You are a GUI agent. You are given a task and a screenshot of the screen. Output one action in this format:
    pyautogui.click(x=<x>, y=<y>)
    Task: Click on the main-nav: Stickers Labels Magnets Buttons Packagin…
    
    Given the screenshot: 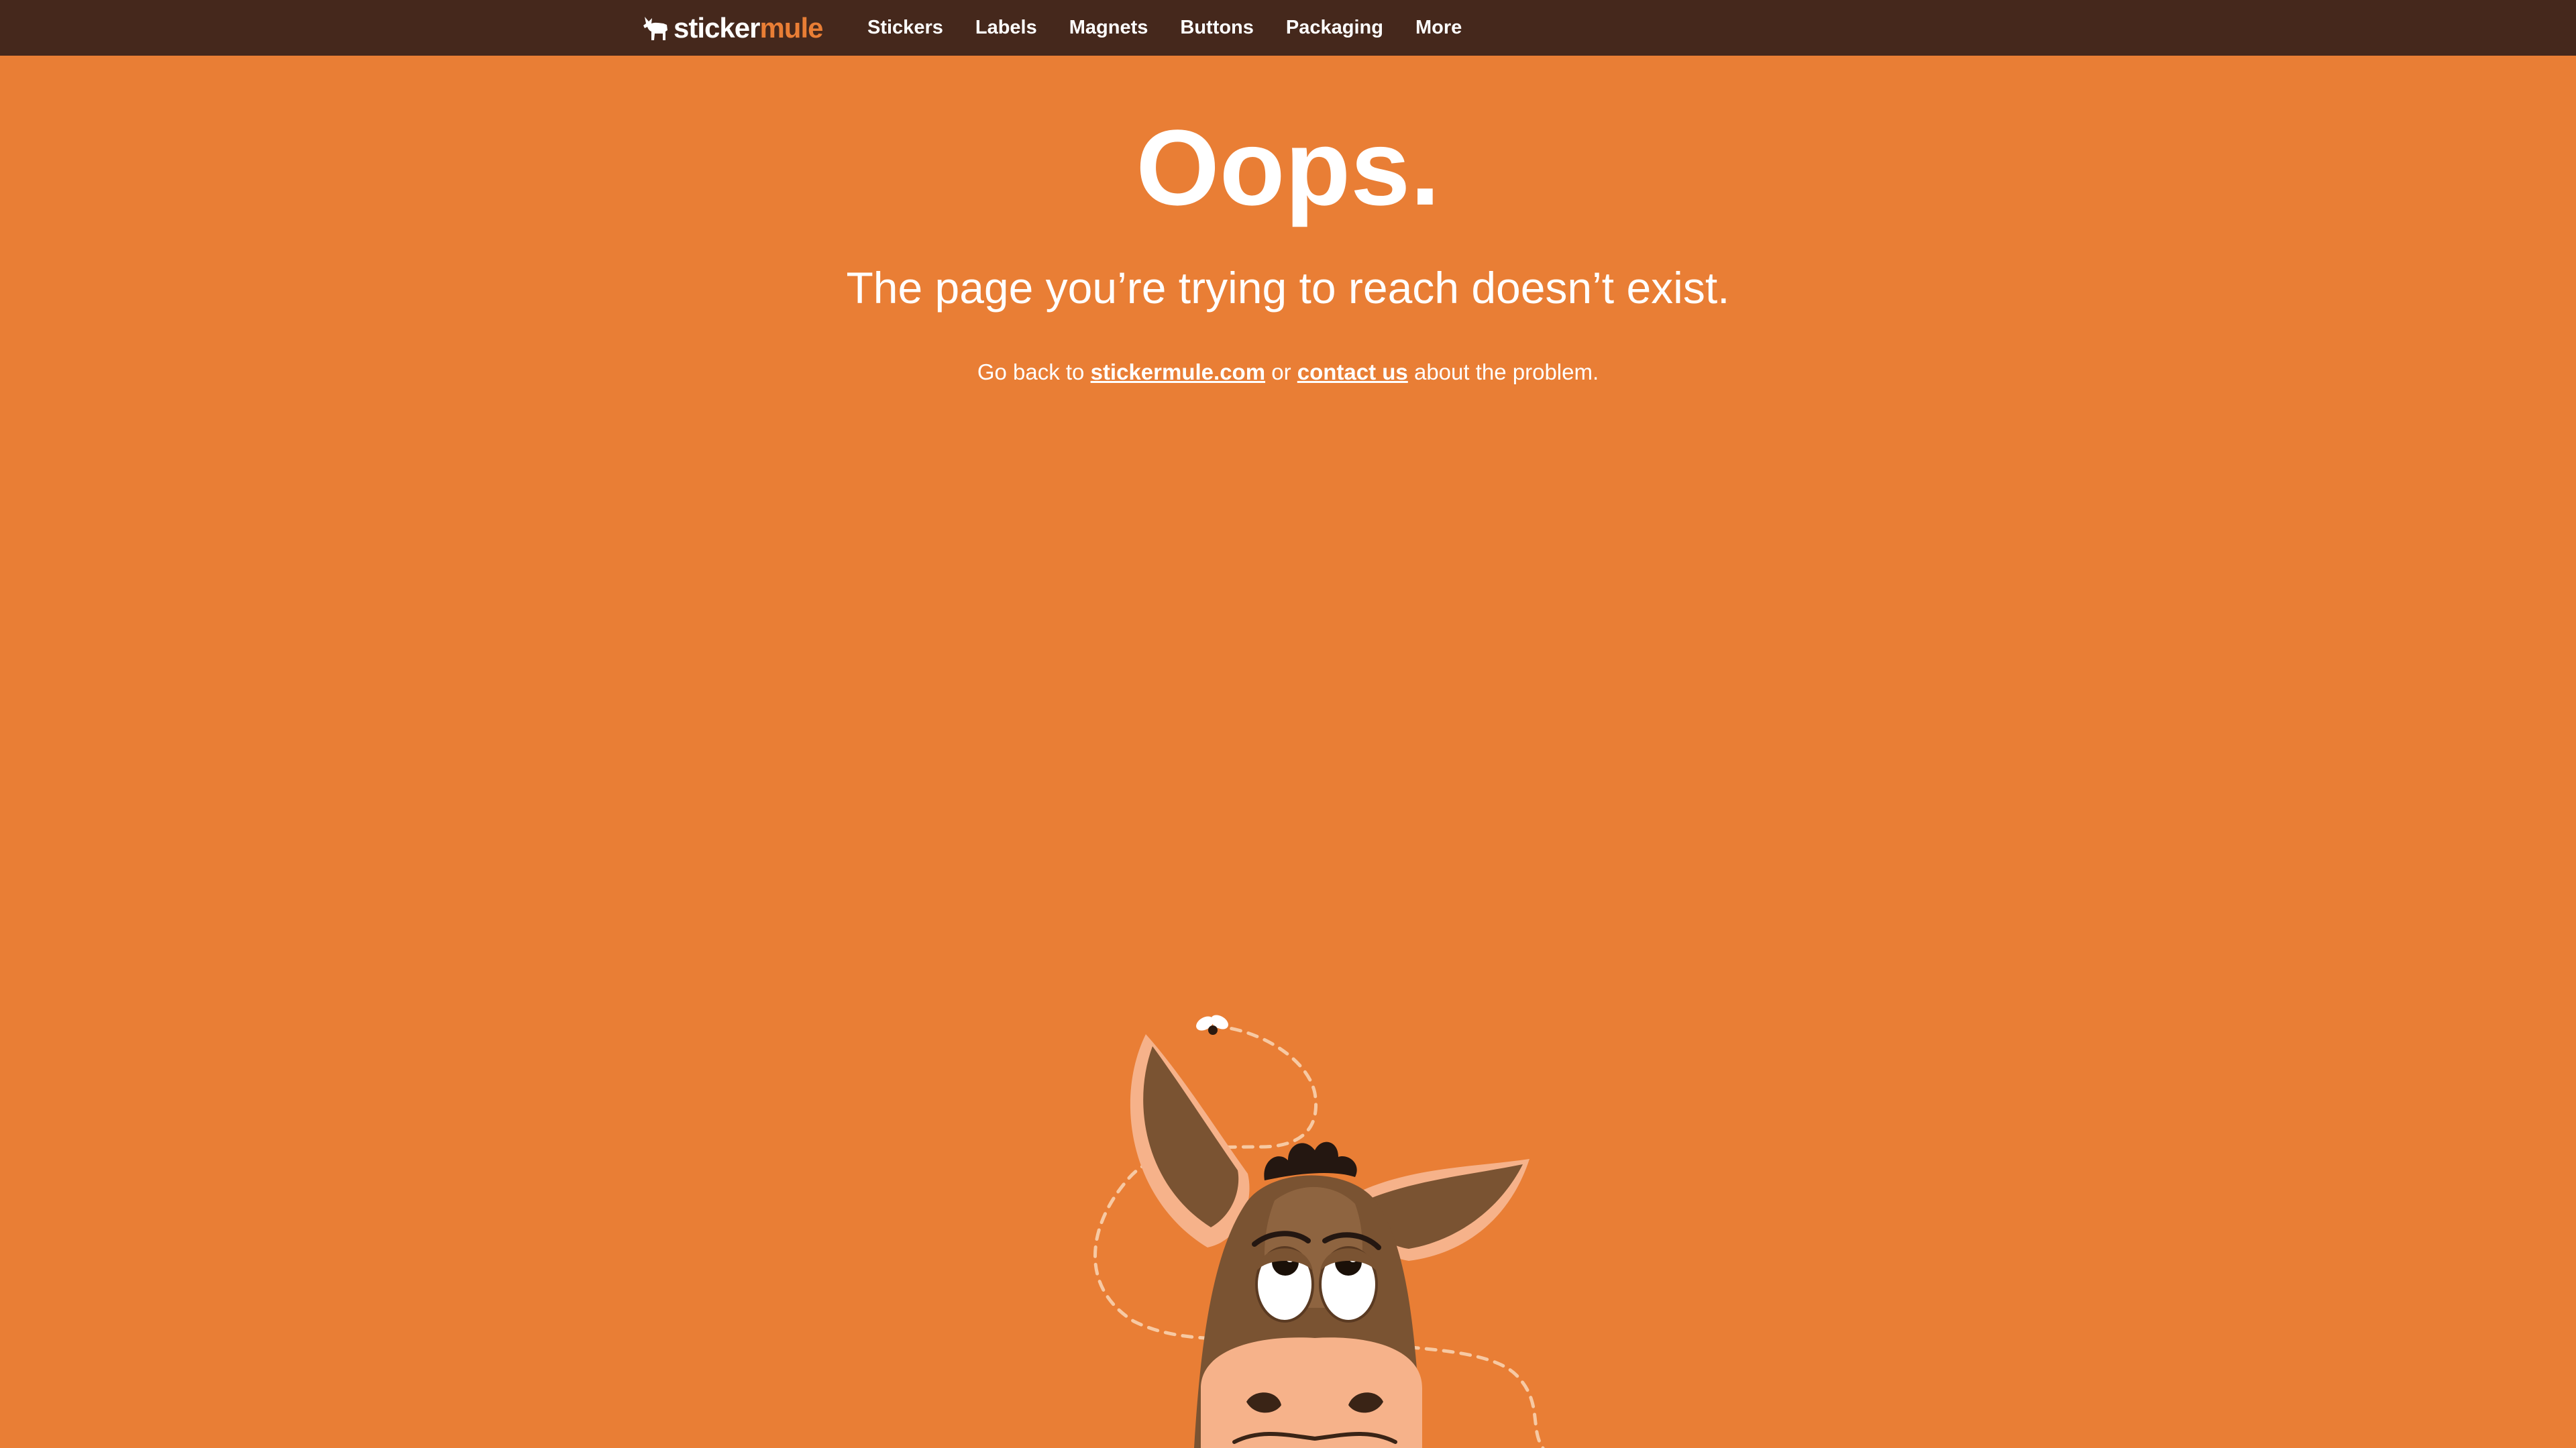 What is the action you would take?
    pyautogui.click(x=1180, y=28)
    